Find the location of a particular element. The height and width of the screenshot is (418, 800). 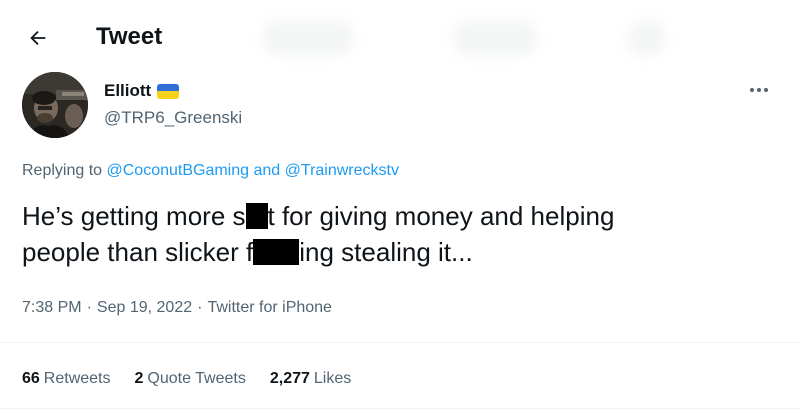

avatar-image is located at coordinates (55, 105).